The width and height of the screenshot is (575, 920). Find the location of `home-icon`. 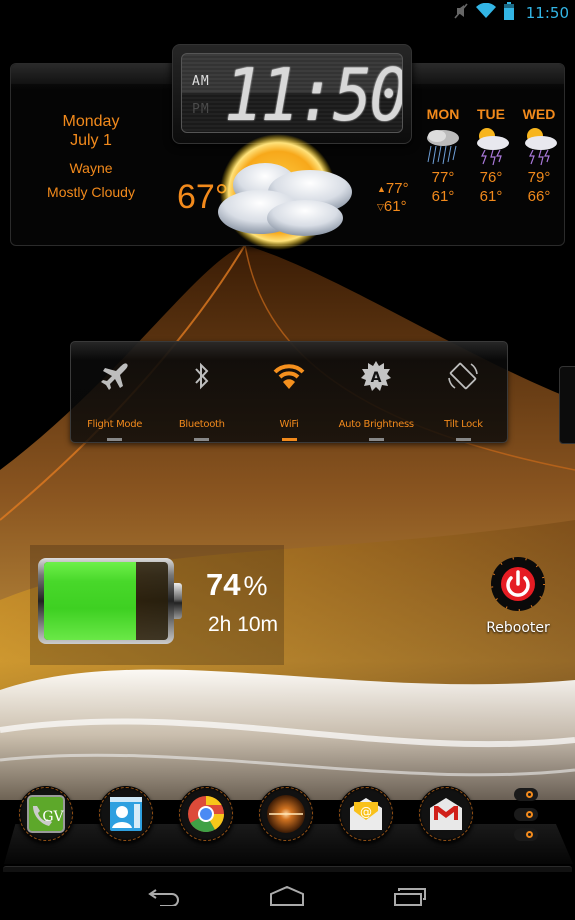

home-icon is located at coordinates (287, 896).